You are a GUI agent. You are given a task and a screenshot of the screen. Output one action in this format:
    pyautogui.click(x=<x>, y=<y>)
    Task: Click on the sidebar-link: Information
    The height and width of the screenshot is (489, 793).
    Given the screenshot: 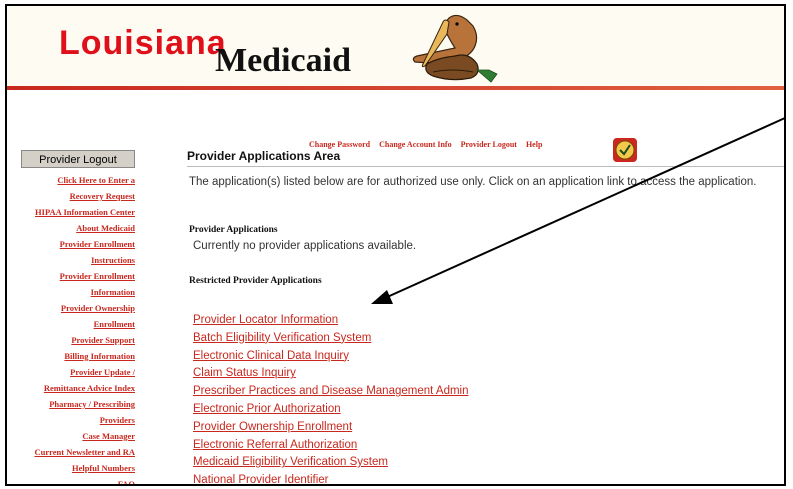 What is the action you would take?
    pyautogui.click(x=72, y=292)
    